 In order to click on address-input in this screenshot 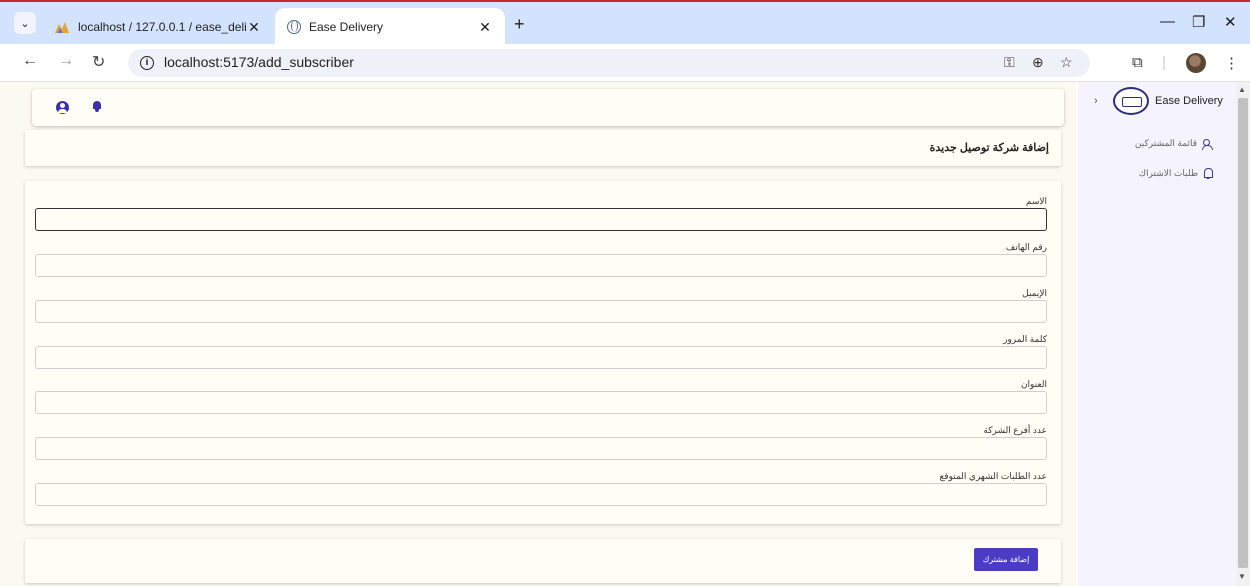, I will do `click(541, 402)`.